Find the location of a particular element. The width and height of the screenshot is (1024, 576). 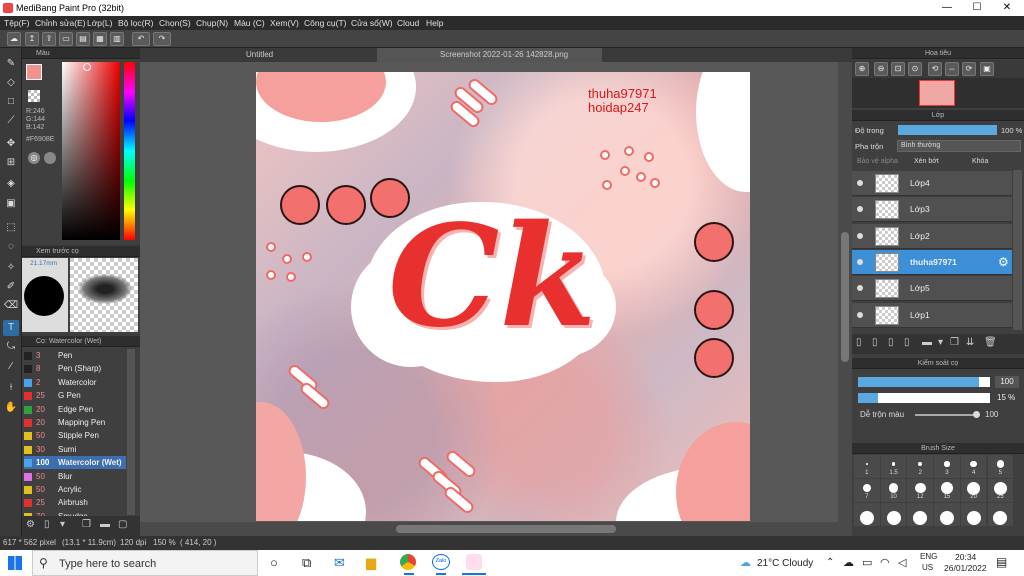

clock-time: 20:34 is located at coordinates (965, 557).